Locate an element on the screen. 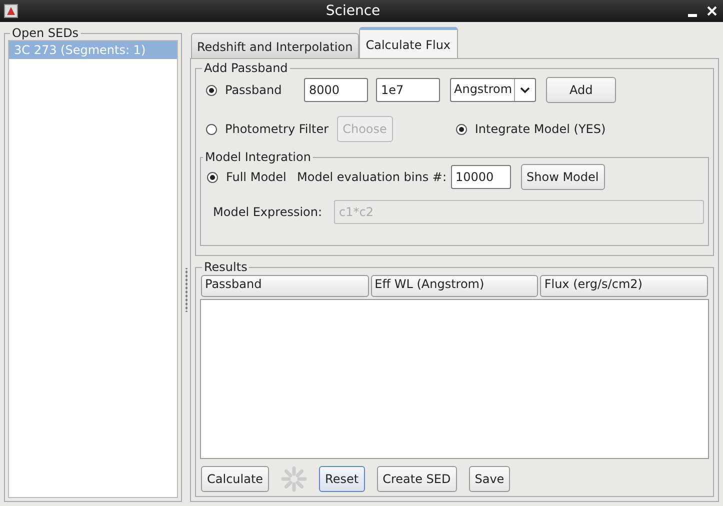 This screenshot has width=723, height=506. column-header: Flux (erg/s/cm2) is located at coordinates (624, 286).